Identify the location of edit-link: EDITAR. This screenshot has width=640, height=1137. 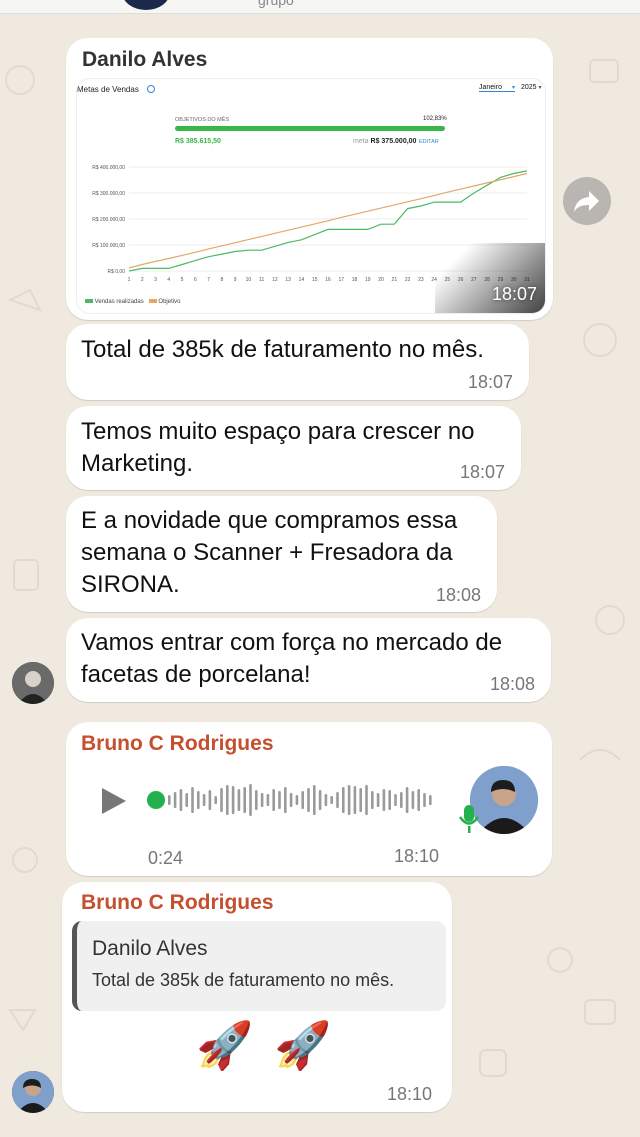
(429, 142).